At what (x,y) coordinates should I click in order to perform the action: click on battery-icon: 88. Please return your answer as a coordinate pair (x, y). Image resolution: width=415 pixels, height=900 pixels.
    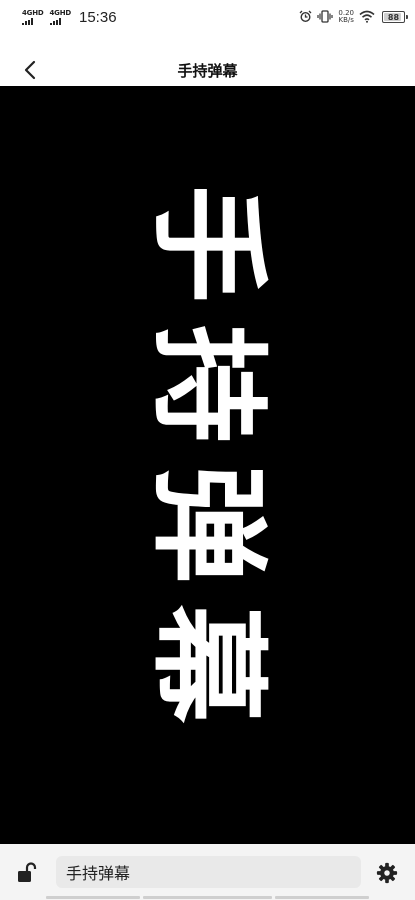
    Looking at the image, I should click on (395, 17).